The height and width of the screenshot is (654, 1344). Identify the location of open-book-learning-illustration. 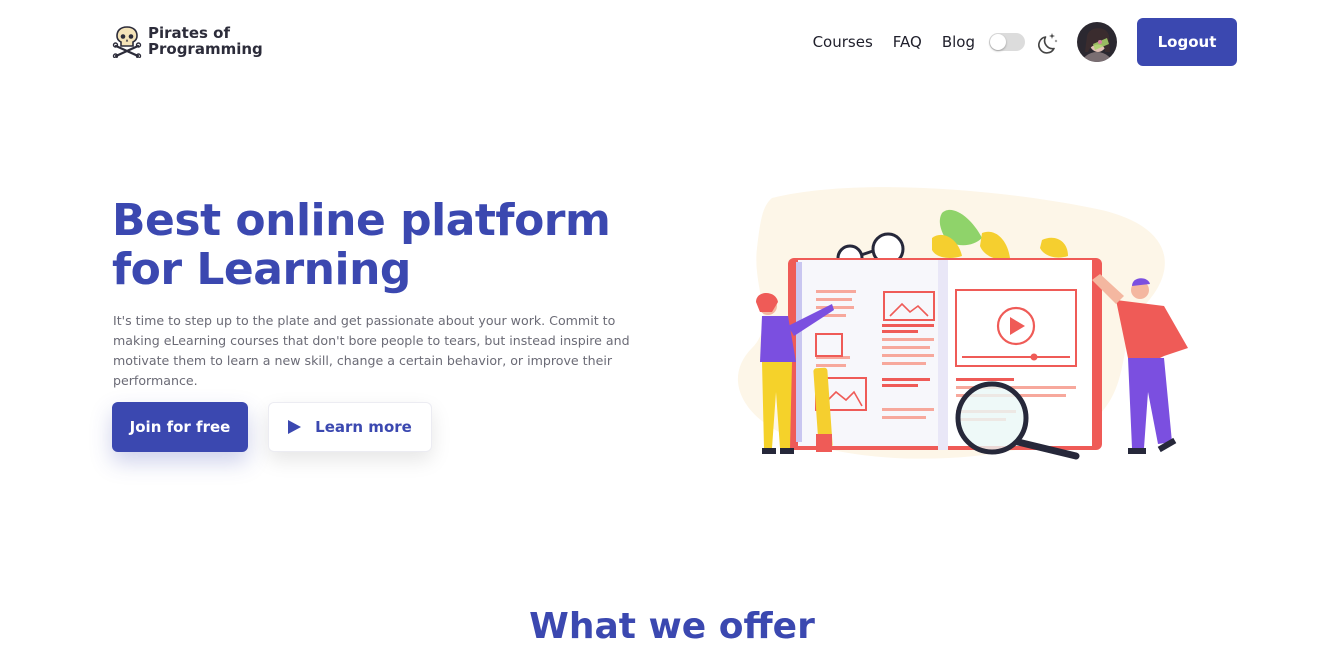
(962, 323).